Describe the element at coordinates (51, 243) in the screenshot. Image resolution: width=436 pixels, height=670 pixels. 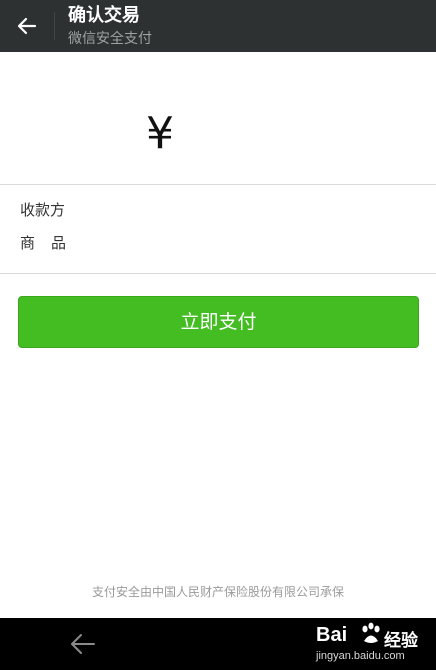
I see `product-label: 商品` at that location.